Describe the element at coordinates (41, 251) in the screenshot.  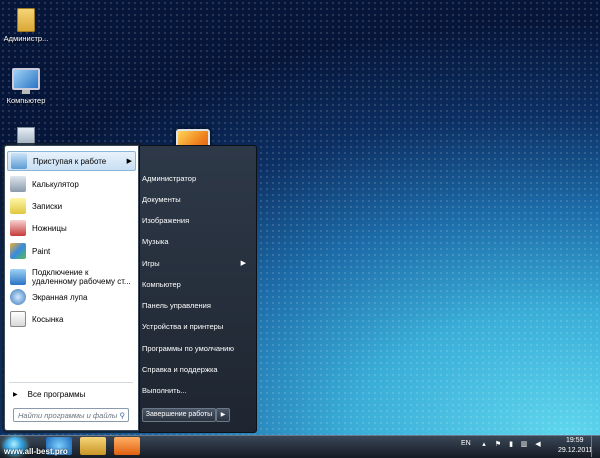
I see `program-label: Paint` at that location.